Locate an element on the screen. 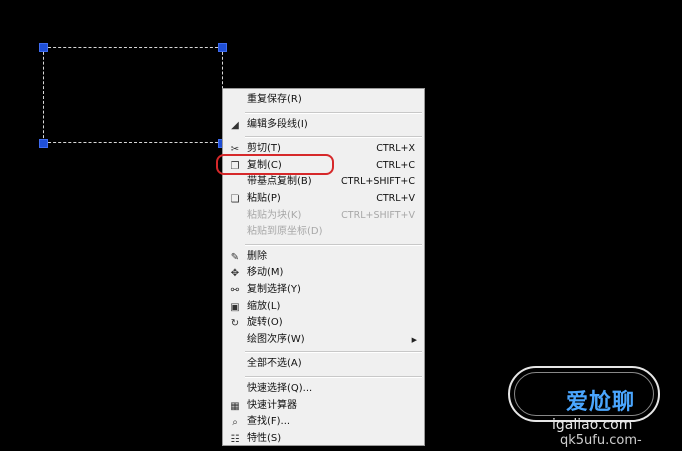 The width and height of the screenshot is (682, 451). selected-rectangle is located at coordinates (133, 95).